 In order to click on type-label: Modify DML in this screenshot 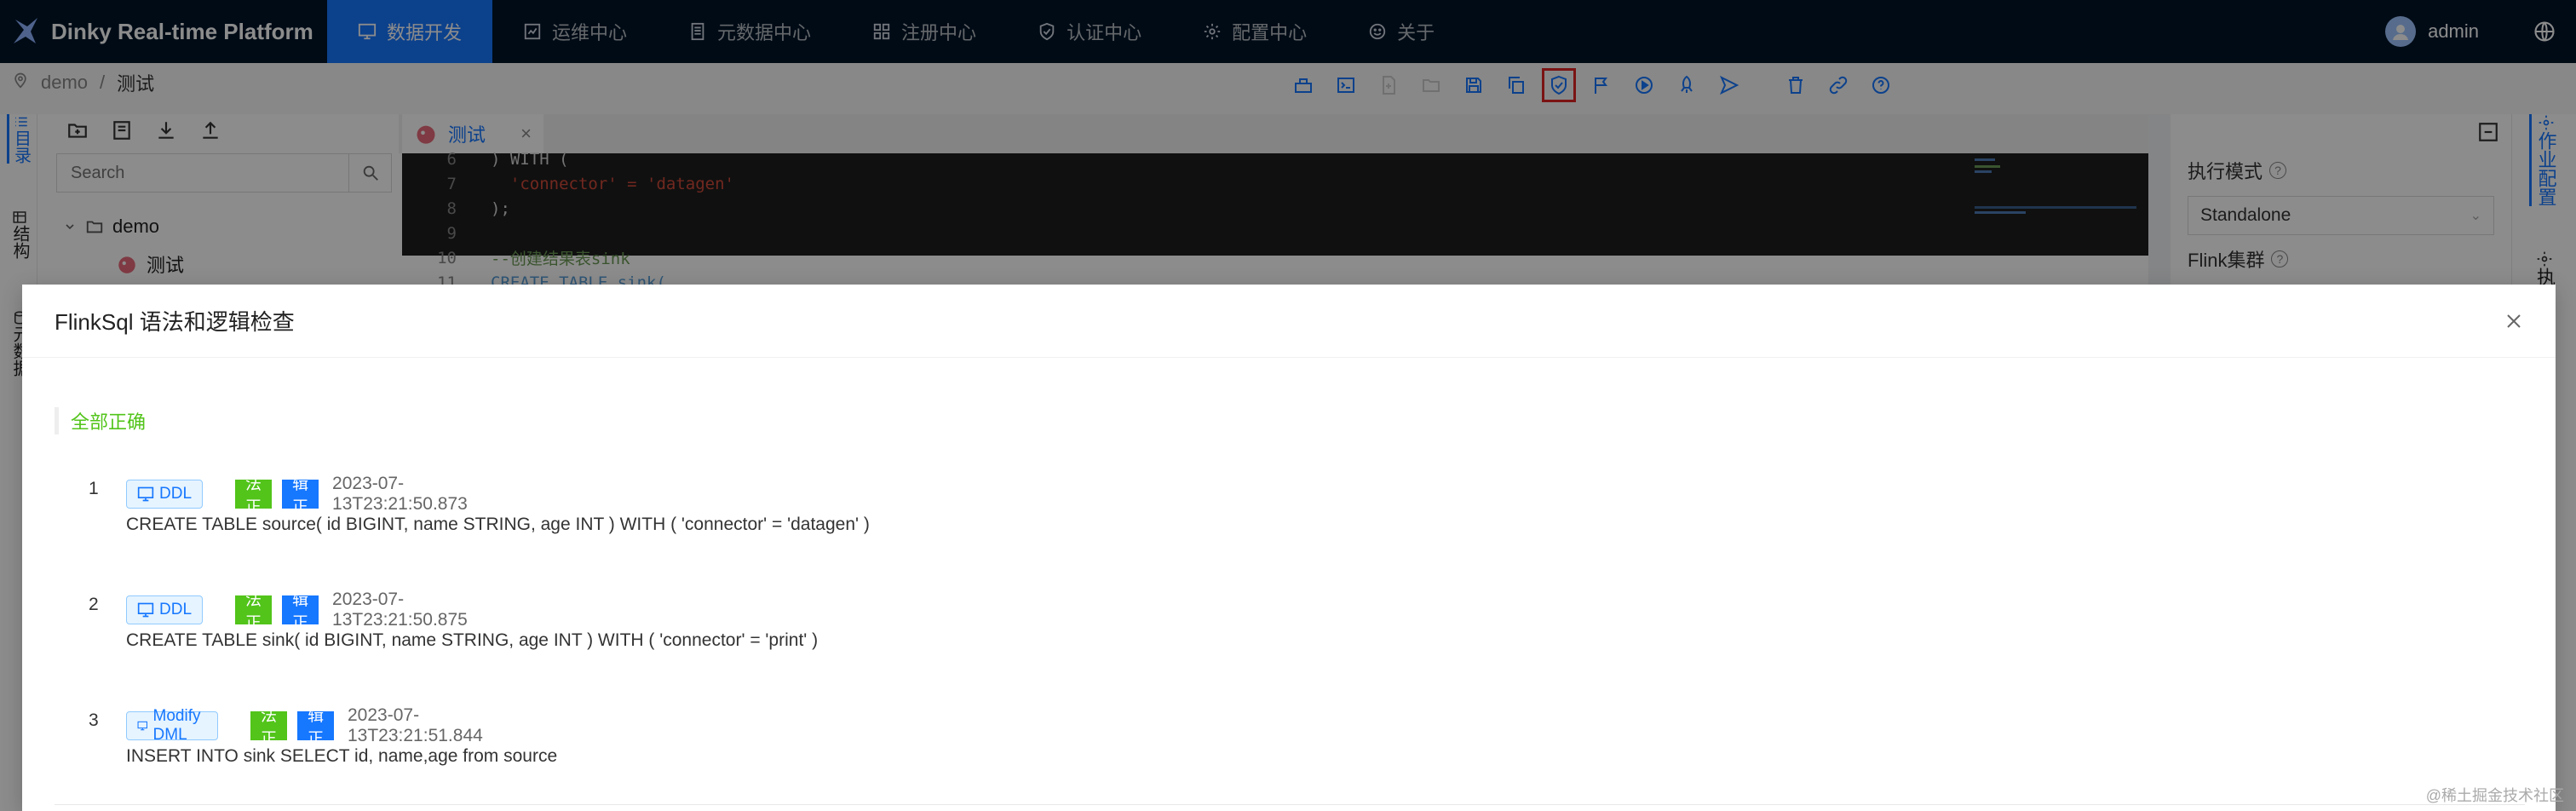, I will do `click(177, 725)`.